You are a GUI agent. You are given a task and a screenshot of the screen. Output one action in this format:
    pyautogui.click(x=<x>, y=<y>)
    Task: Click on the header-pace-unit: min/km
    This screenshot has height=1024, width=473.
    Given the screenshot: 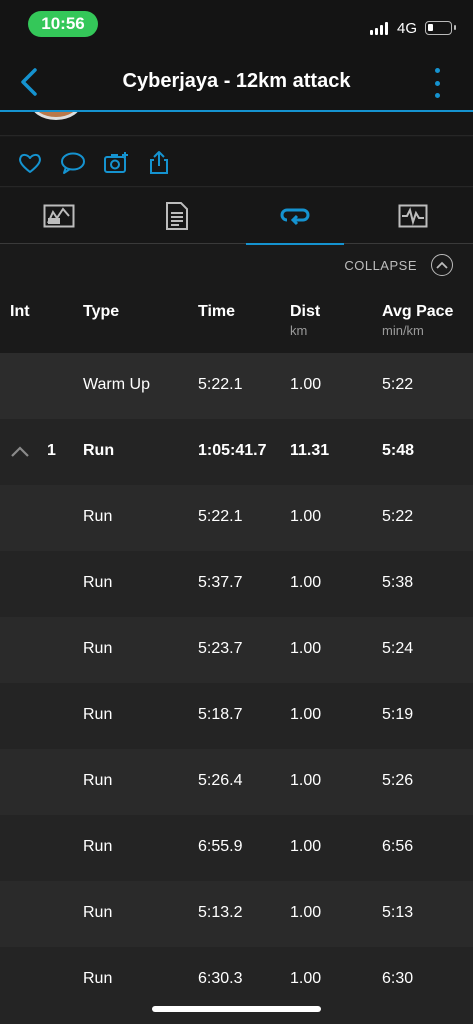 What is the action you would take?
    pyautogui.click(x=403, y=330)
    